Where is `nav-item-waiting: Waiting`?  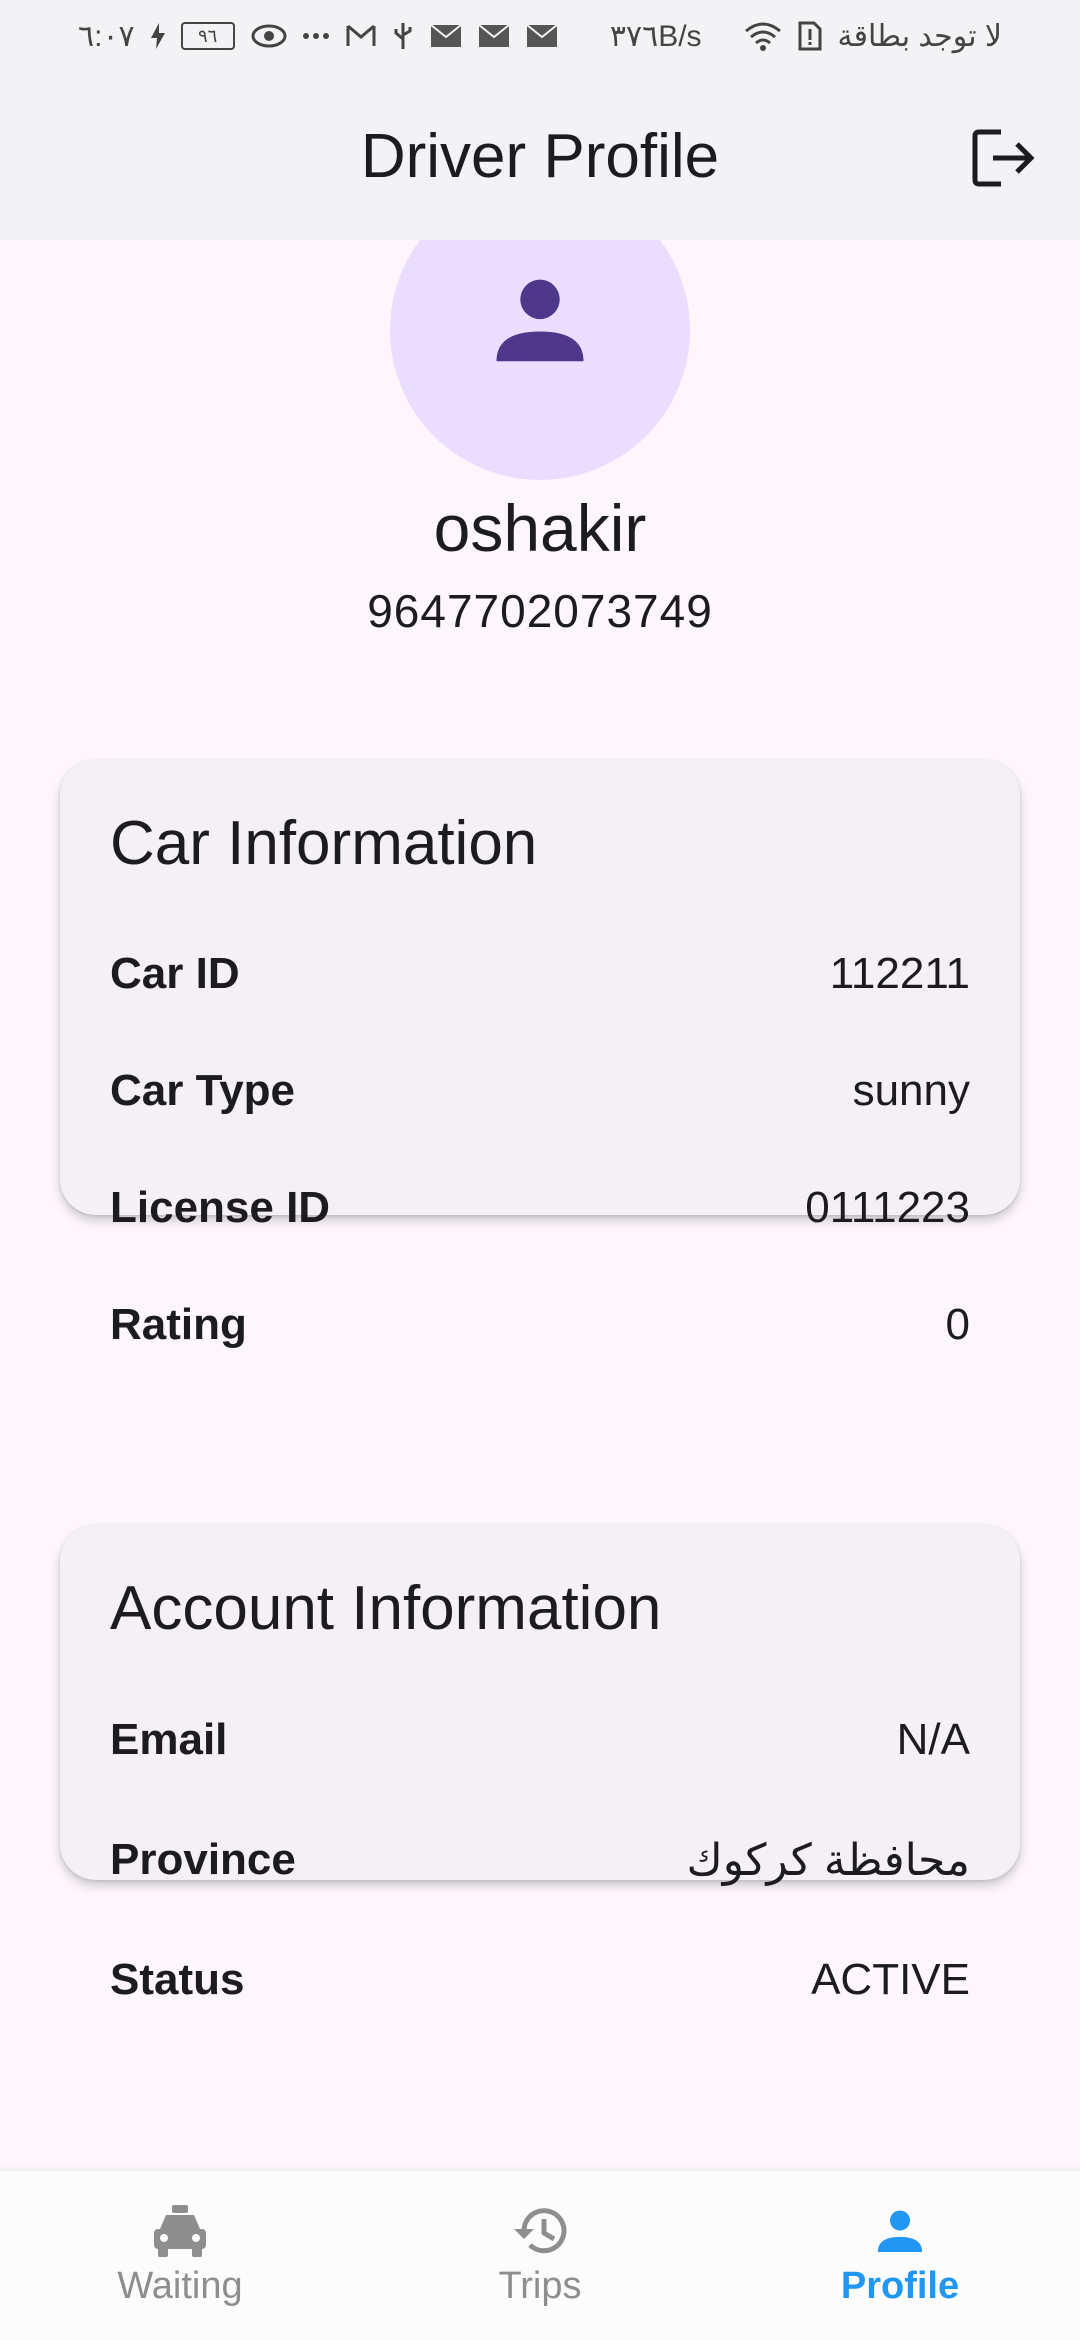
nav-item-waiting: Waiting is located at coordinates (180, 2255).